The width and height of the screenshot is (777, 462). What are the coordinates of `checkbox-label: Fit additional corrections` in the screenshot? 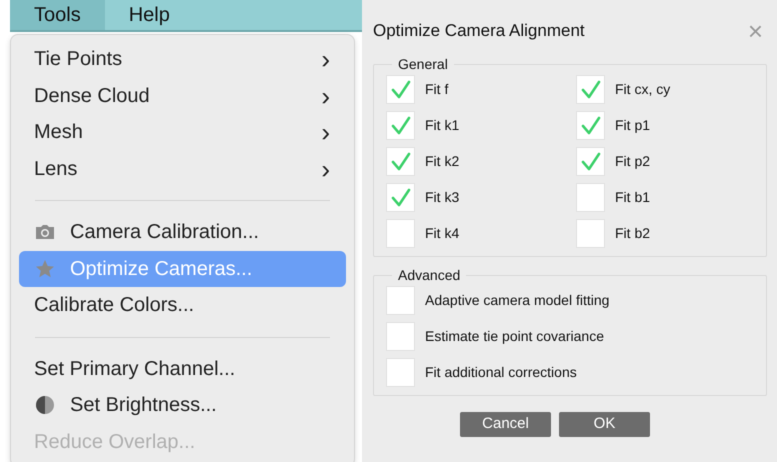 It's located at (501, 372).